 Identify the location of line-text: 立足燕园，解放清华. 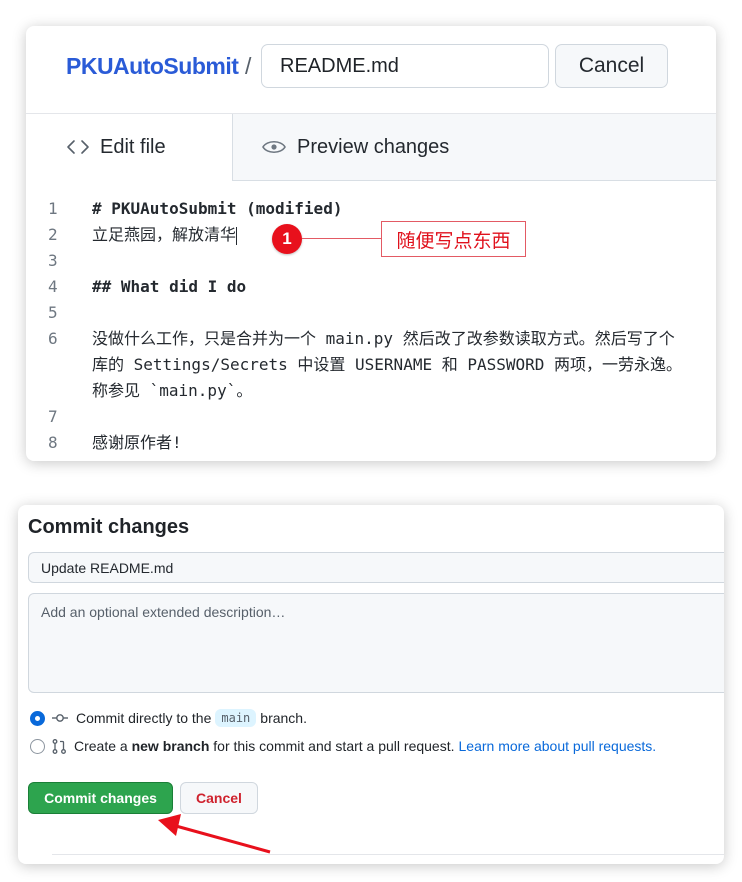
(164, 234).